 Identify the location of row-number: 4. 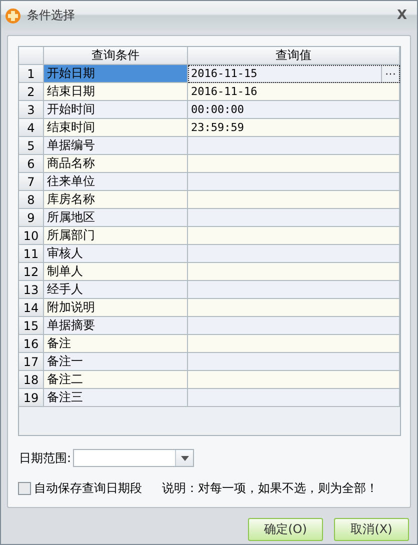
(31, 128).